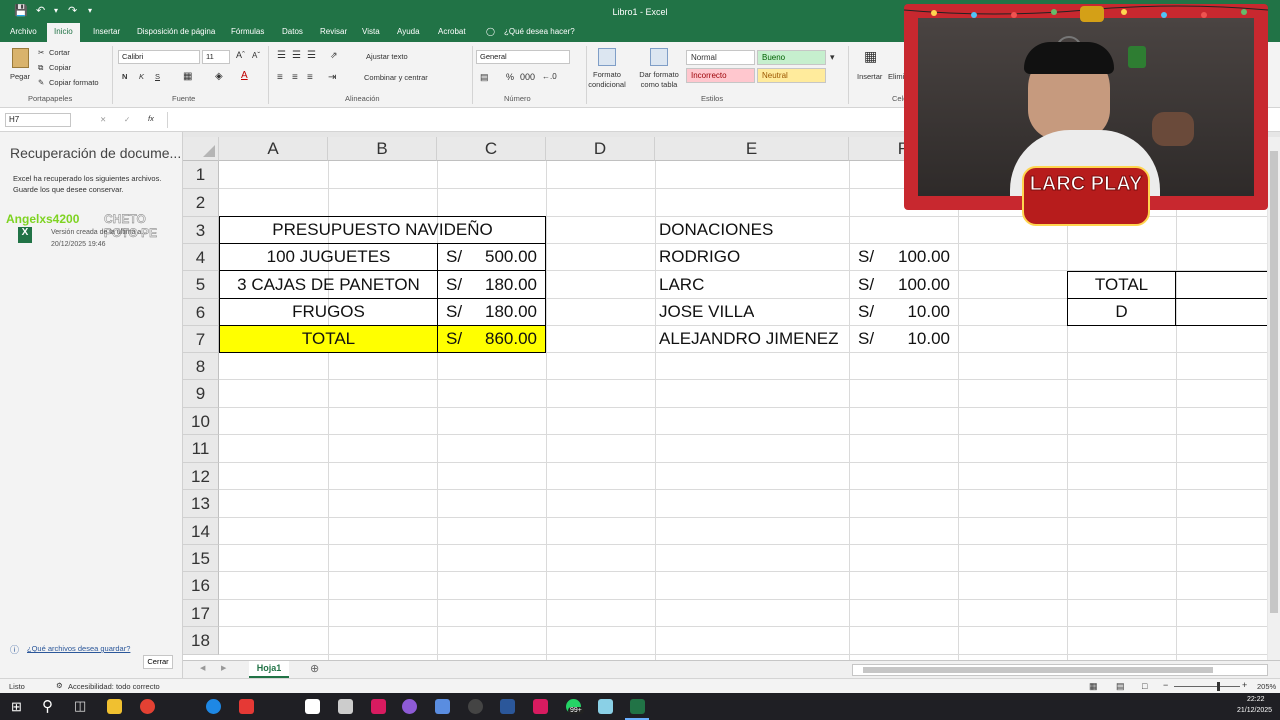  What do you see at coordinates (507, 706) in the screenshot?
I see `word-icon` at bounding box center [507, 706].